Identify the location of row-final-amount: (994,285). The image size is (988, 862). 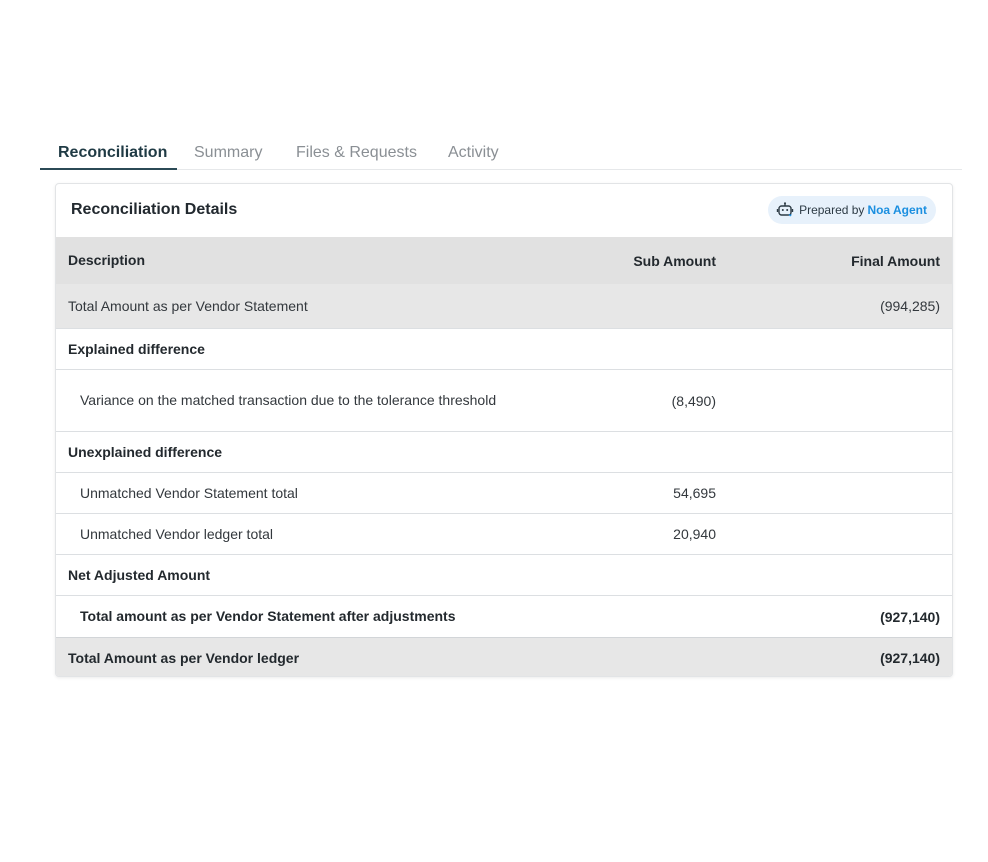
(910, 306).